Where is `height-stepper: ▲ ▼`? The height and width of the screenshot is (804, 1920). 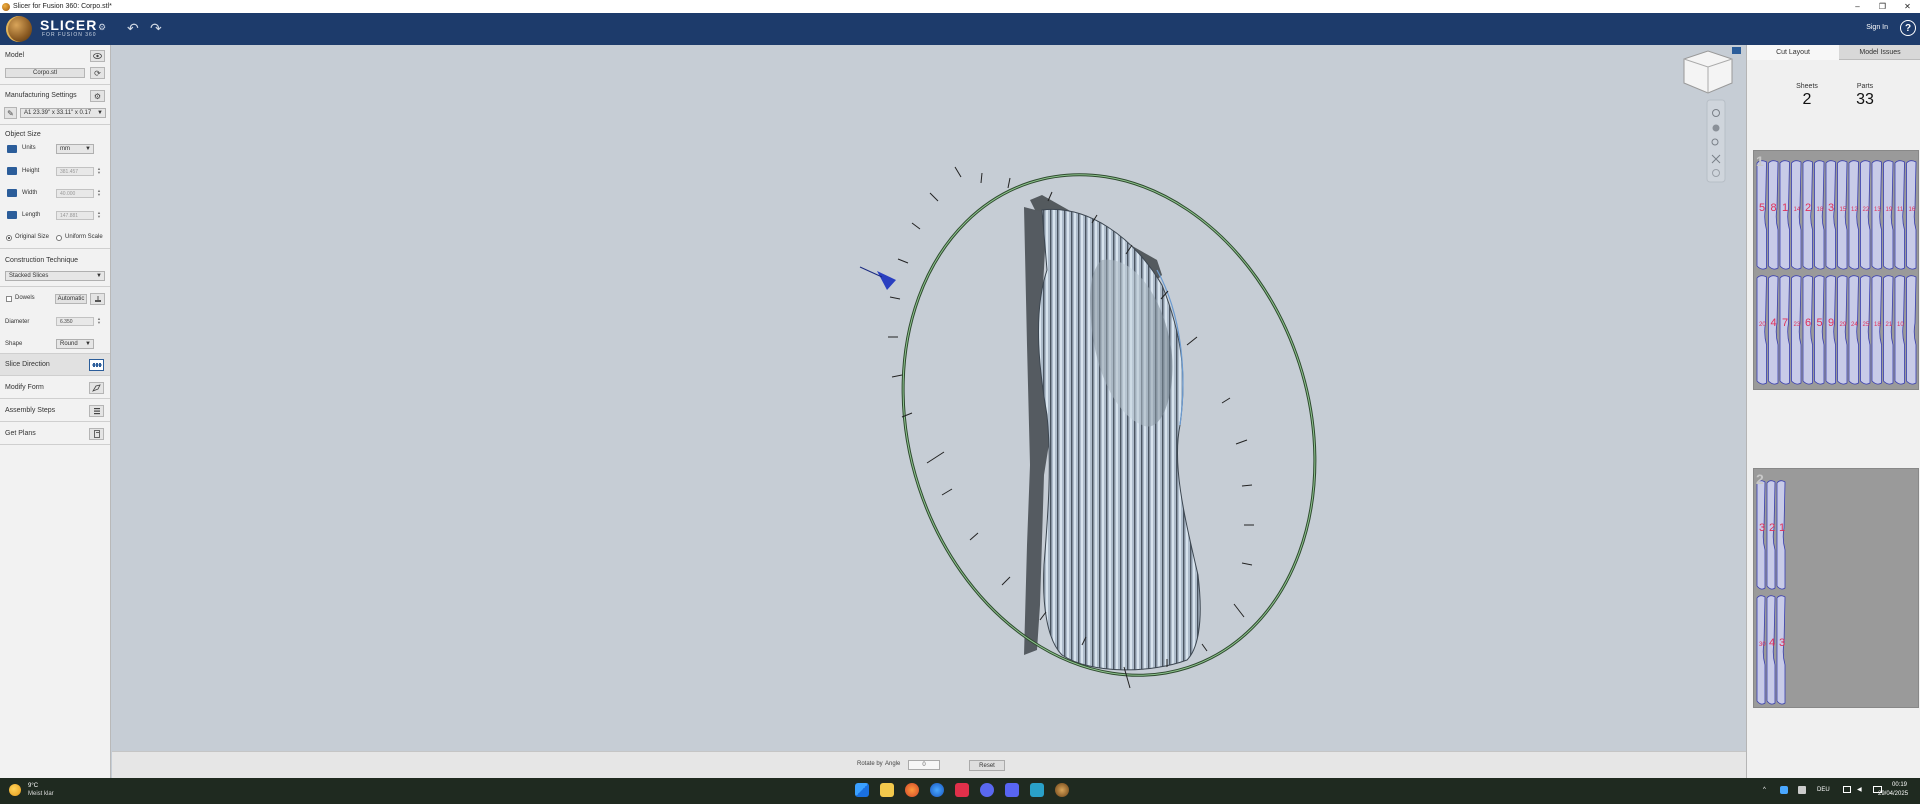
height-stepper: ▲ ▼ is located at coordinates (99, 171).